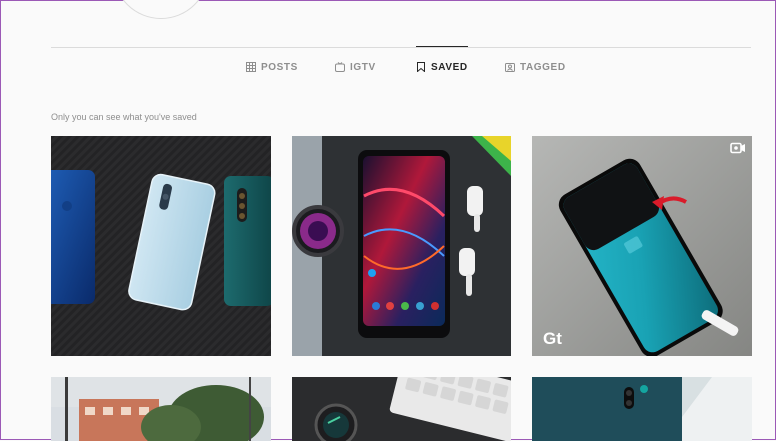 Image resolution: width=776 pixels, height=441 pixels. I want to click on grid-icon, so click(251, 67).